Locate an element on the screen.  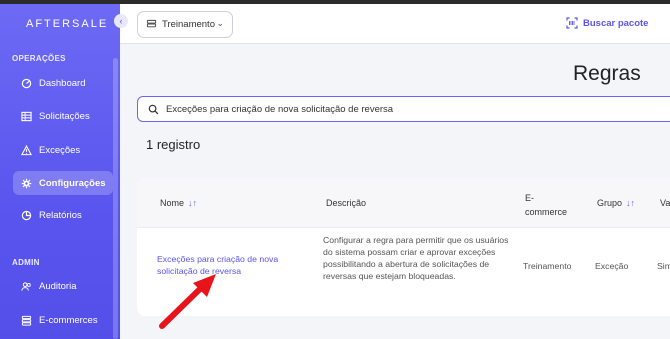
sidebar-item-label: E-commerces is located at coordinates (68, 320).